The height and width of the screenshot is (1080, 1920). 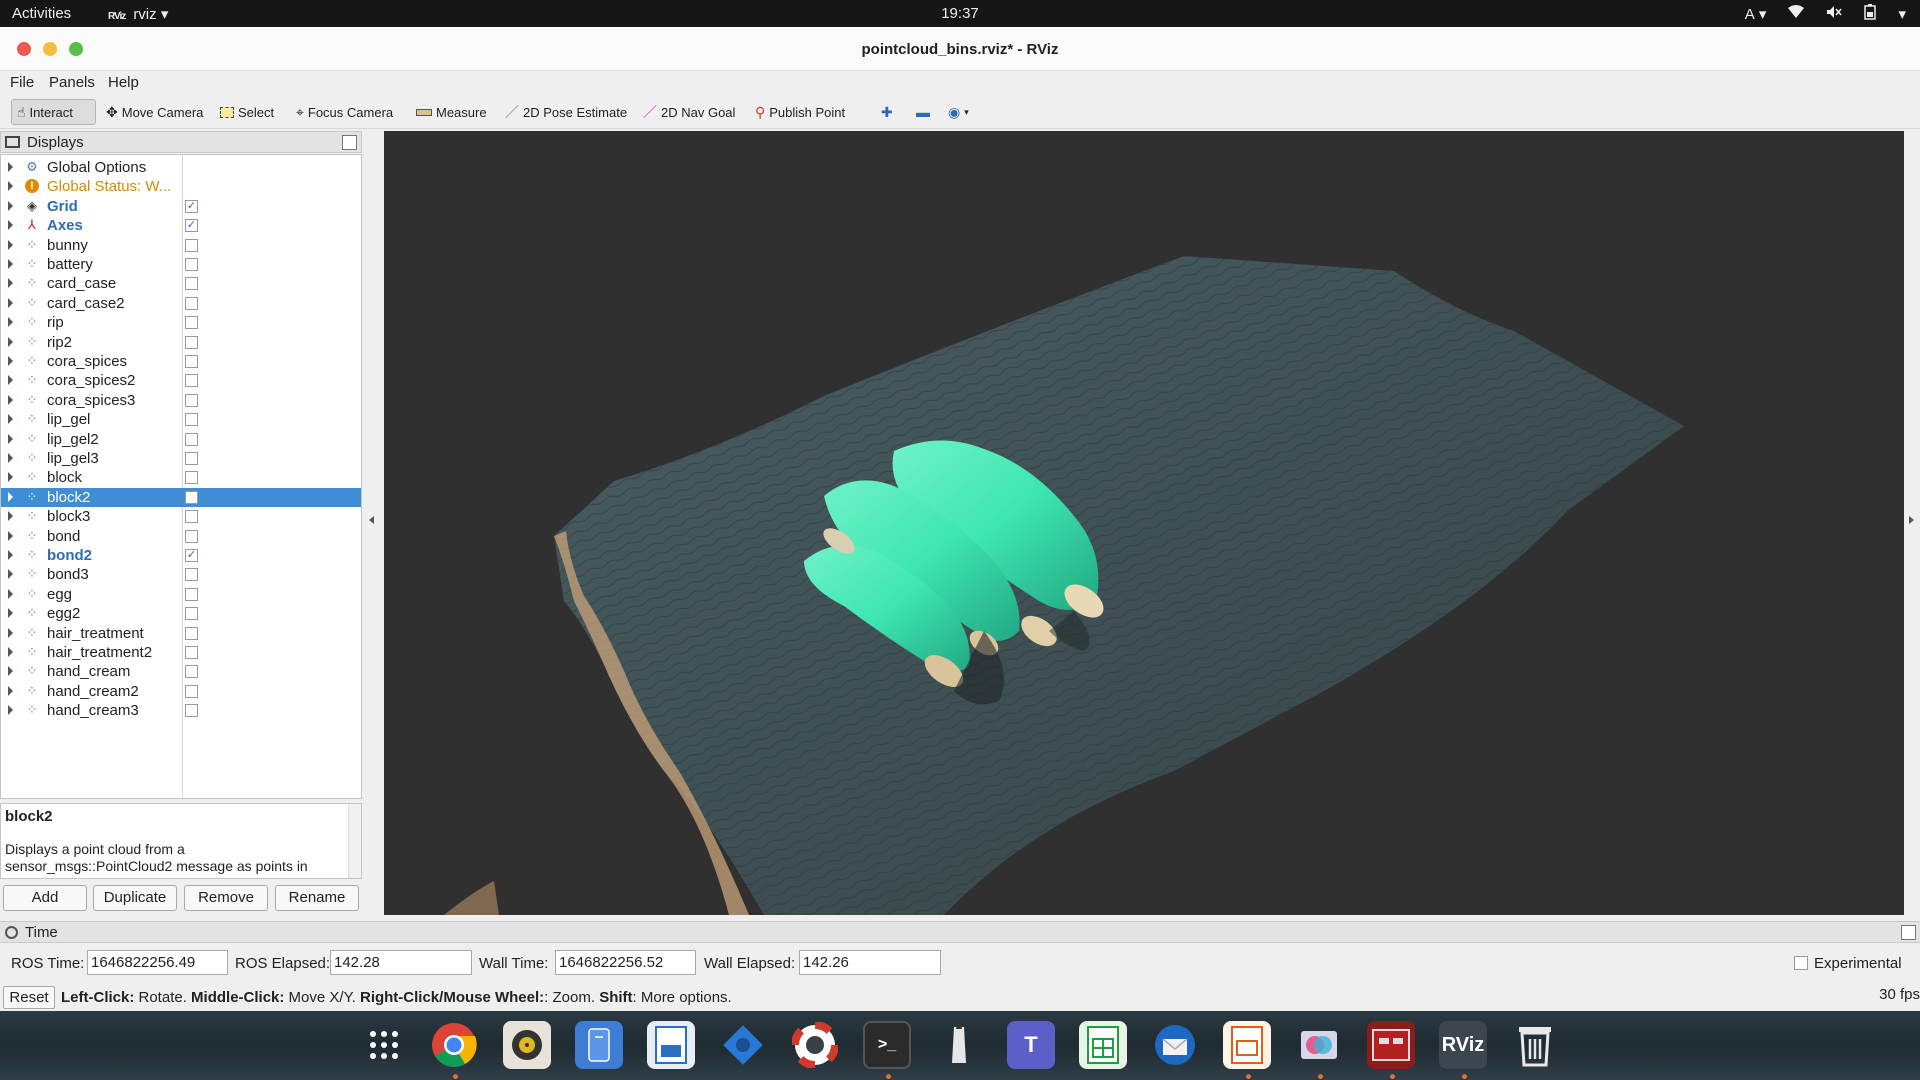 What do you see at coordinates (181, 574) in the screenshot?
I see `display-row-bond3: ⁘ bond3` at bounding box center [181, 574].